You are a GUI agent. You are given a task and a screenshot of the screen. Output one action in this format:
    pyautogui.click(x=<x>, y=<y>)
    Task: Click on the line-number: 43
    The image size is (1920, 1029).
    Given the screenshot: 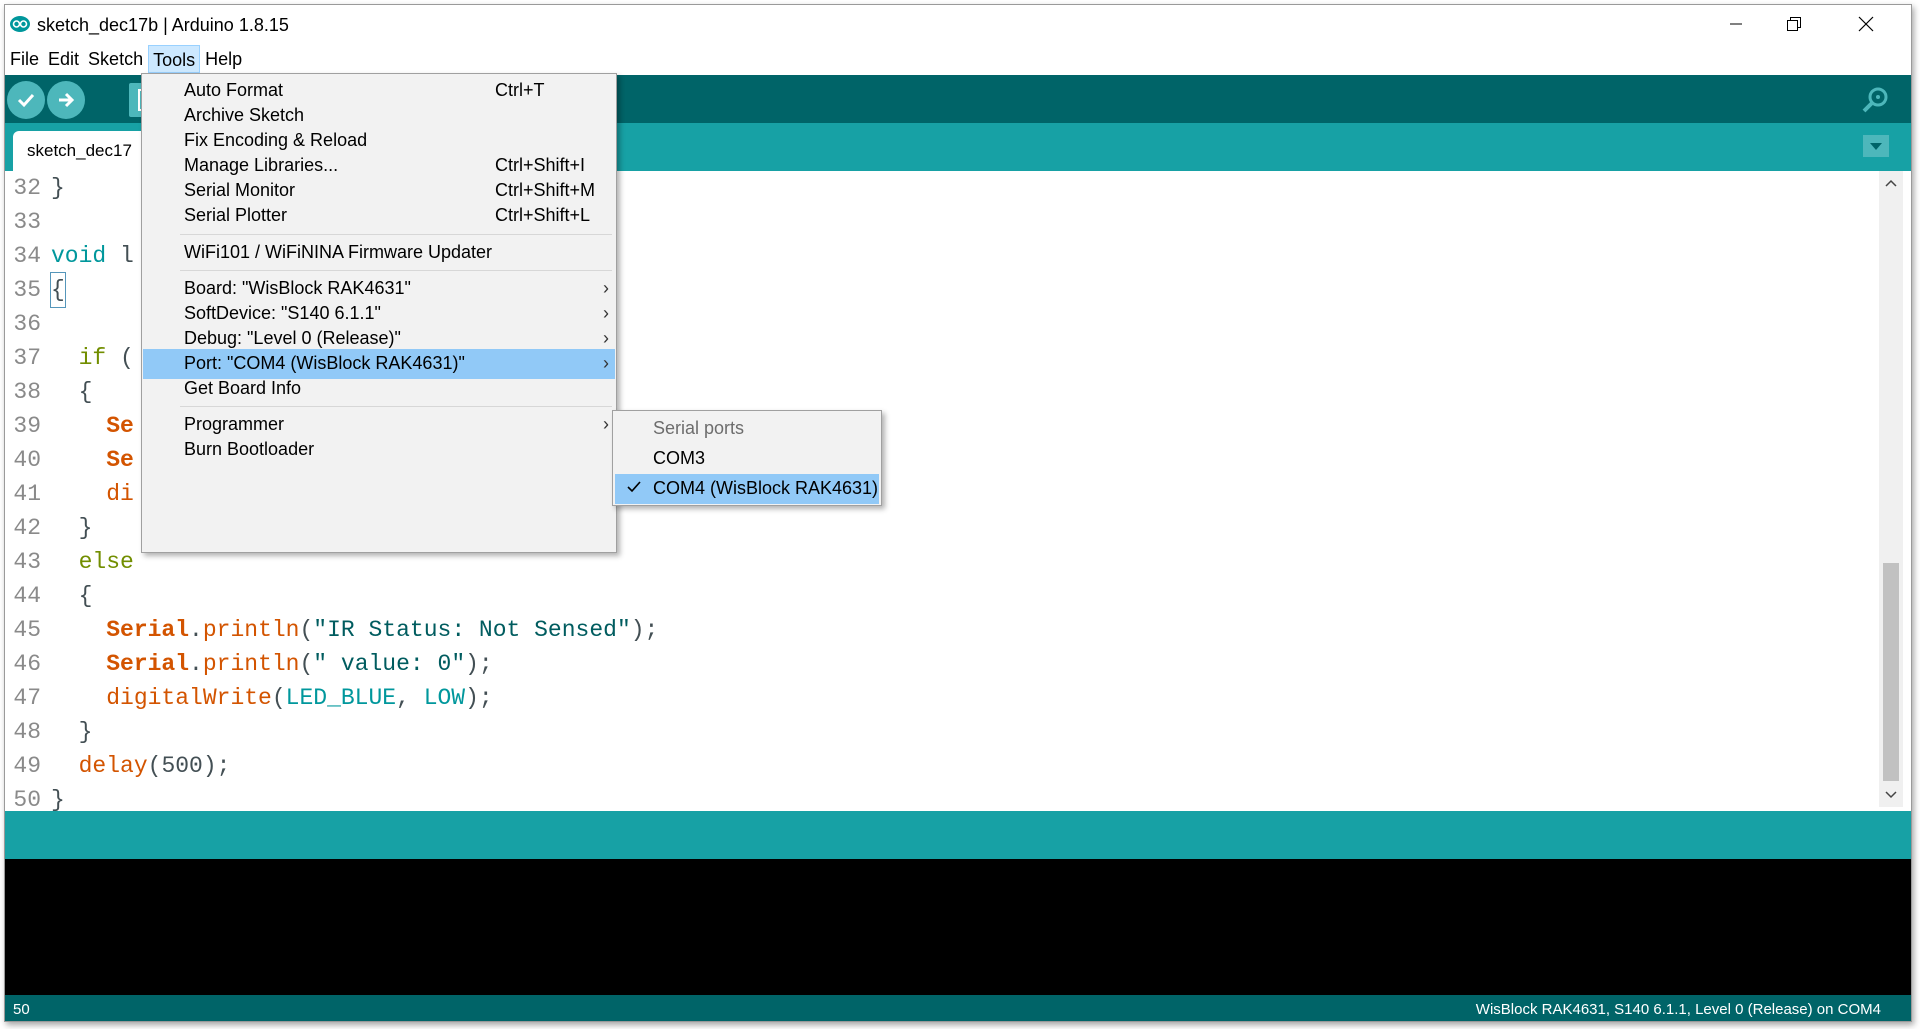 What is the action you would take?
    pyautogui.click(x=27, y=562)
    